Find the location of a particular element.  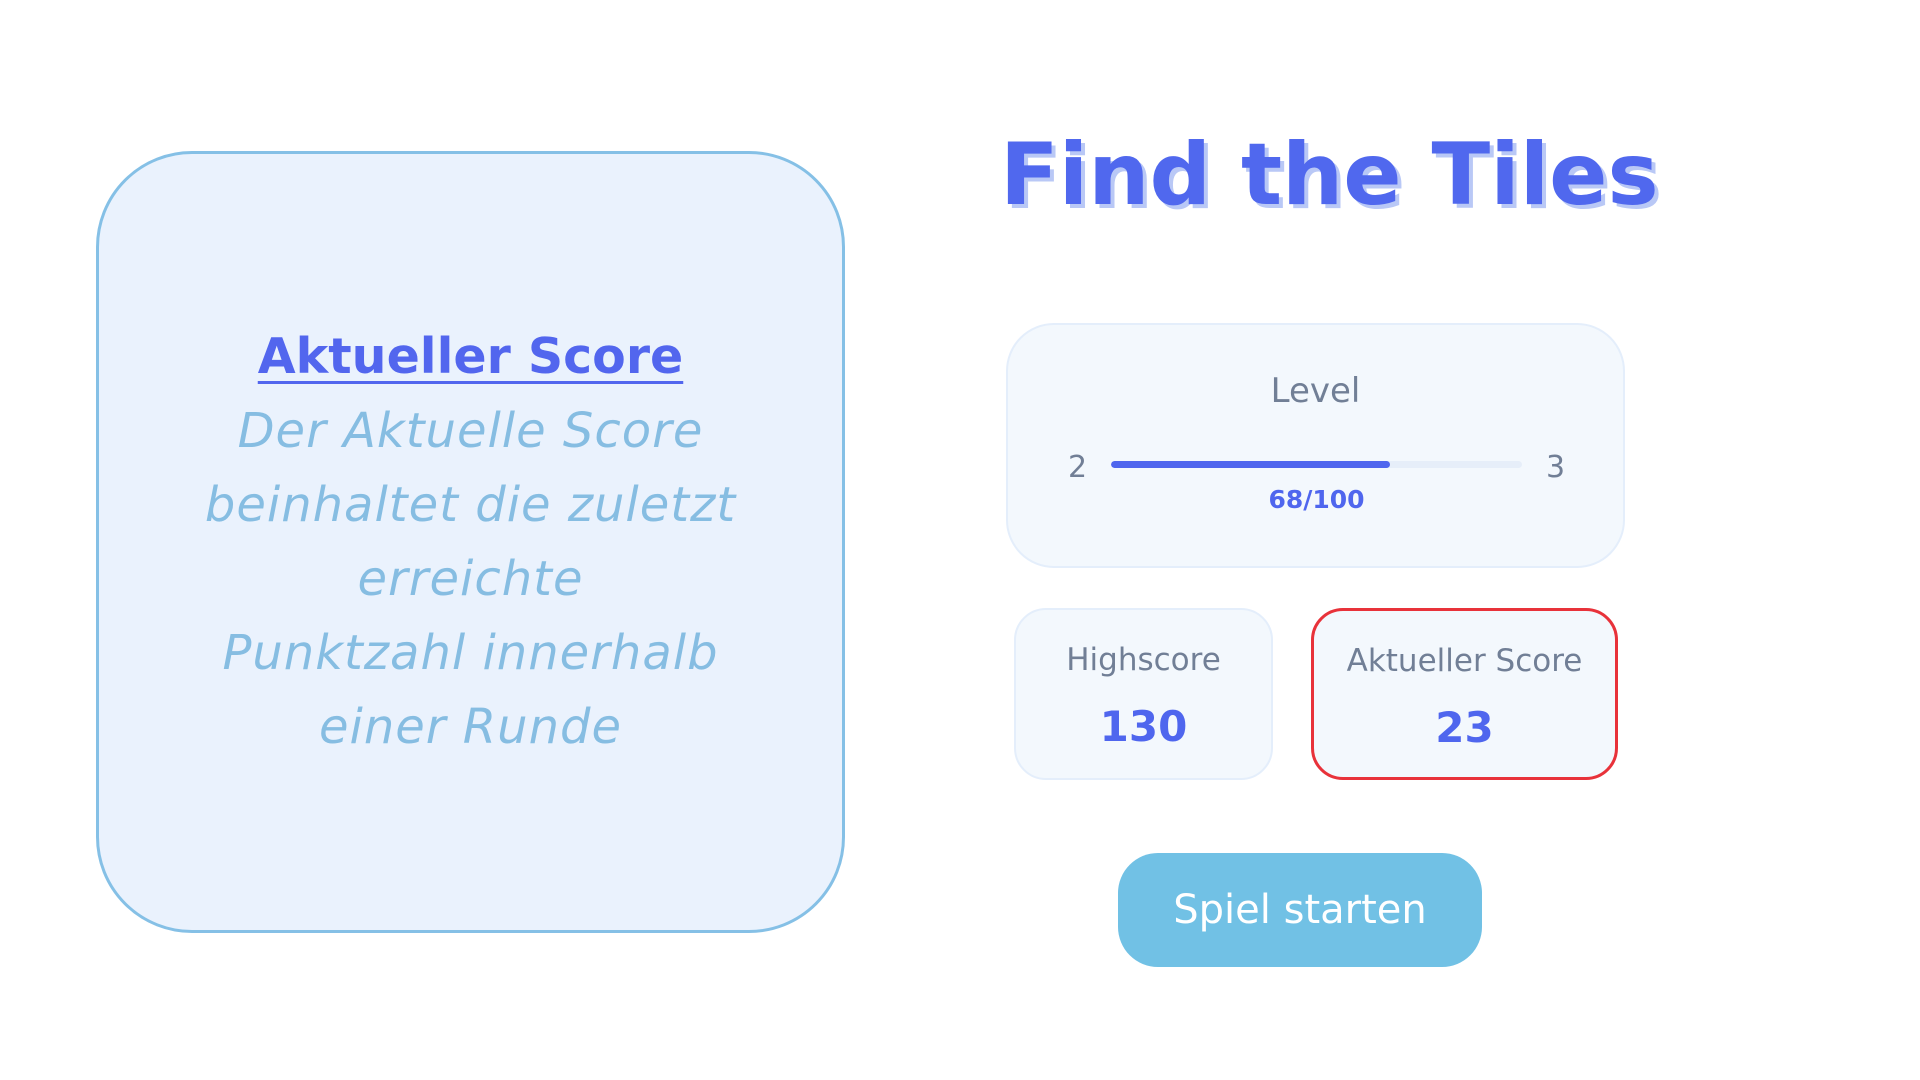

score-info-line: beinhaltet die zuletzt is located at coordinates (470, 505).